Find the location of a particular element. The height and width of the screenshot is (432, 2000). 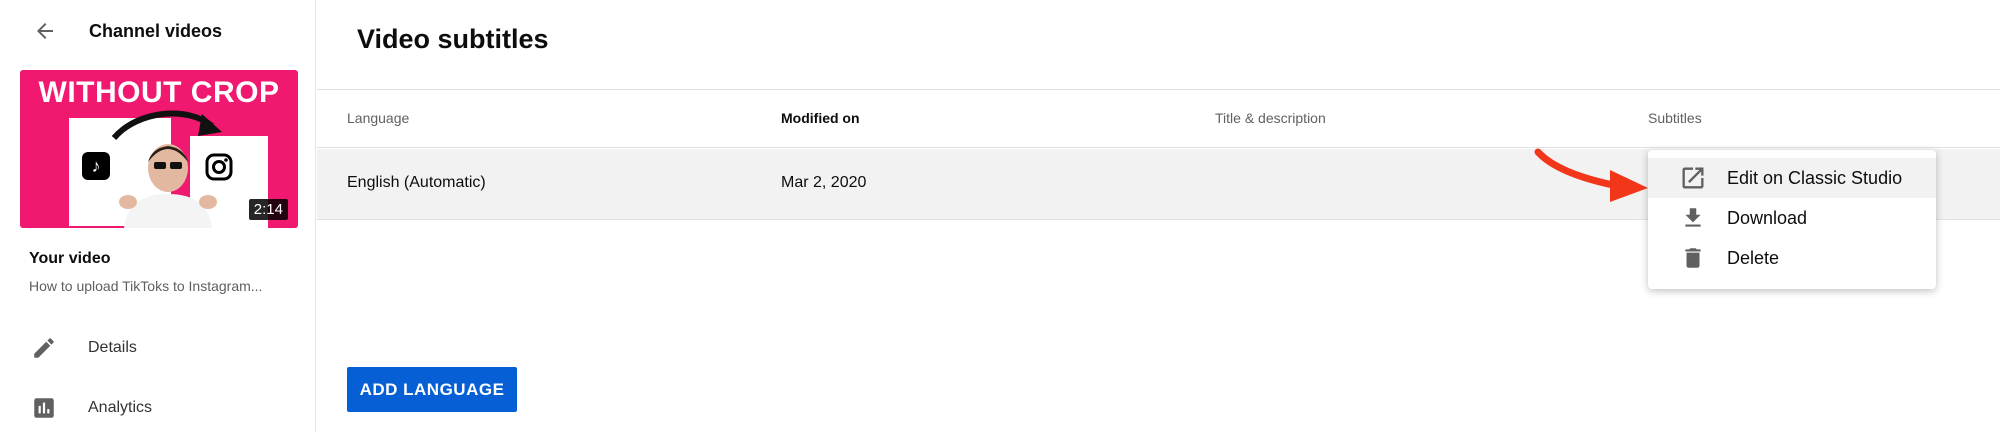

column-header-subtitles: Subtitles is located at coordinates (1675, 118).